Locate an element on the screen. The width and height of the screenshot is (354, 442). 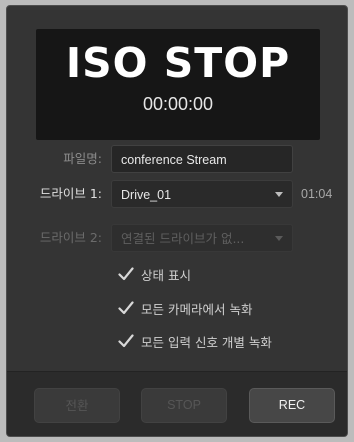
record-status-title: ISO STOP is located at coordinates (178, 63).